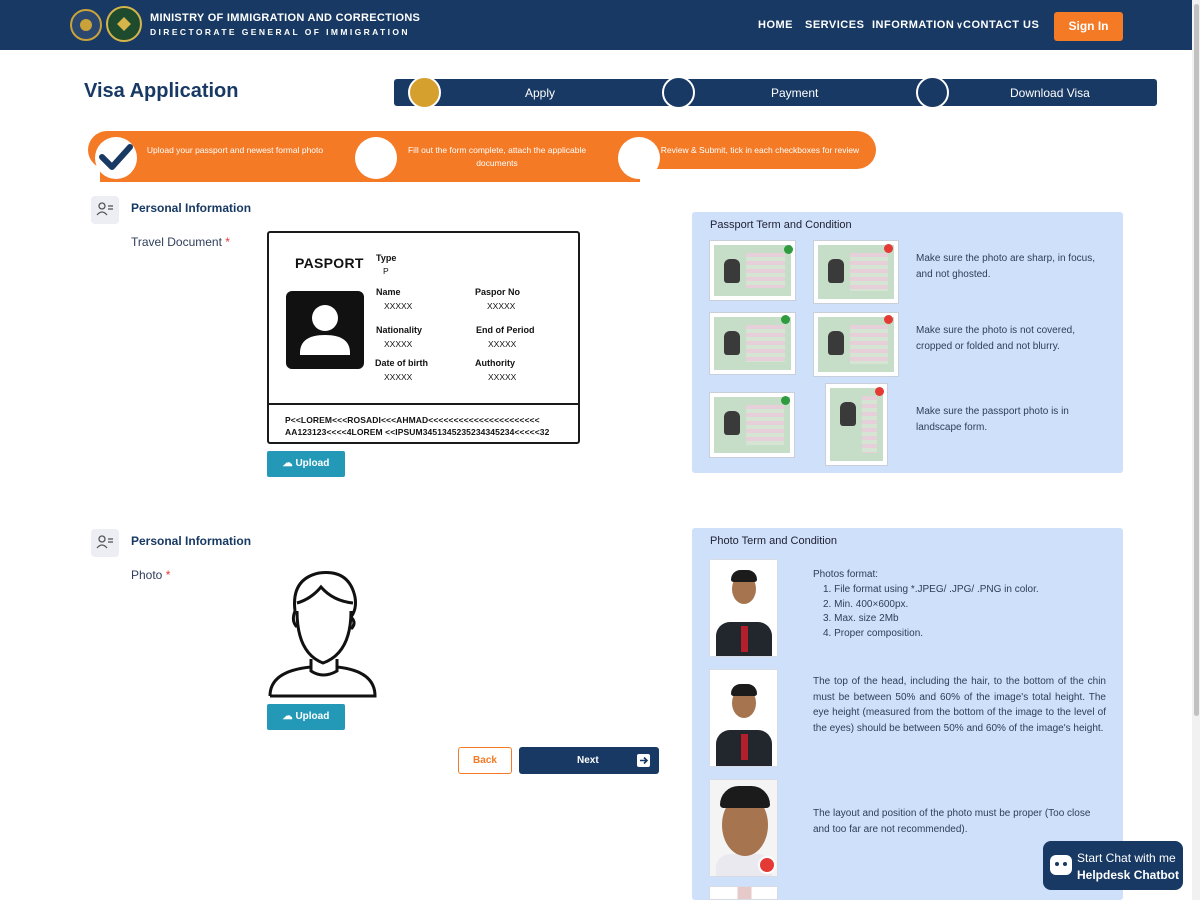 The height and width of the screenshot is (900, 1200). I want to click on next-label: Next, so click(588, 760).